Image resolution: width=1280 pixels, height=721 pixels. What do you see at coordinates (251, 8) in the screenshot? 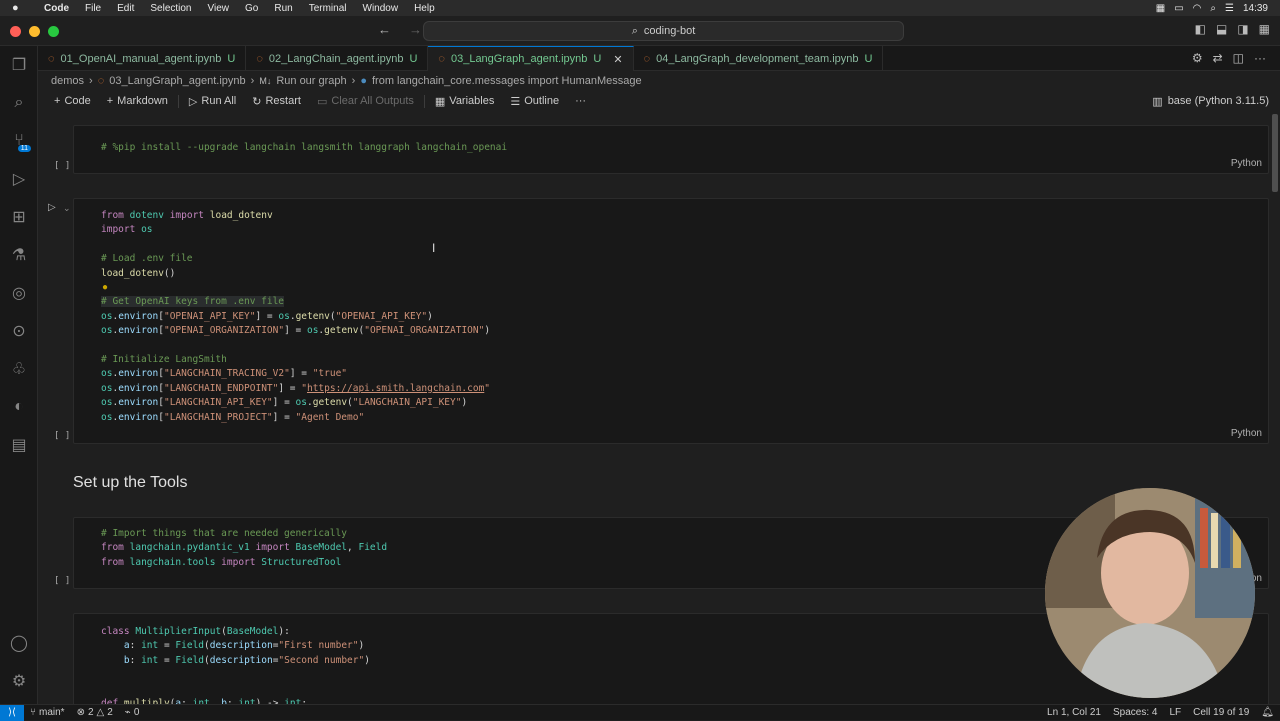
I see `menu-go: Go` at bounding box center [251, 8].